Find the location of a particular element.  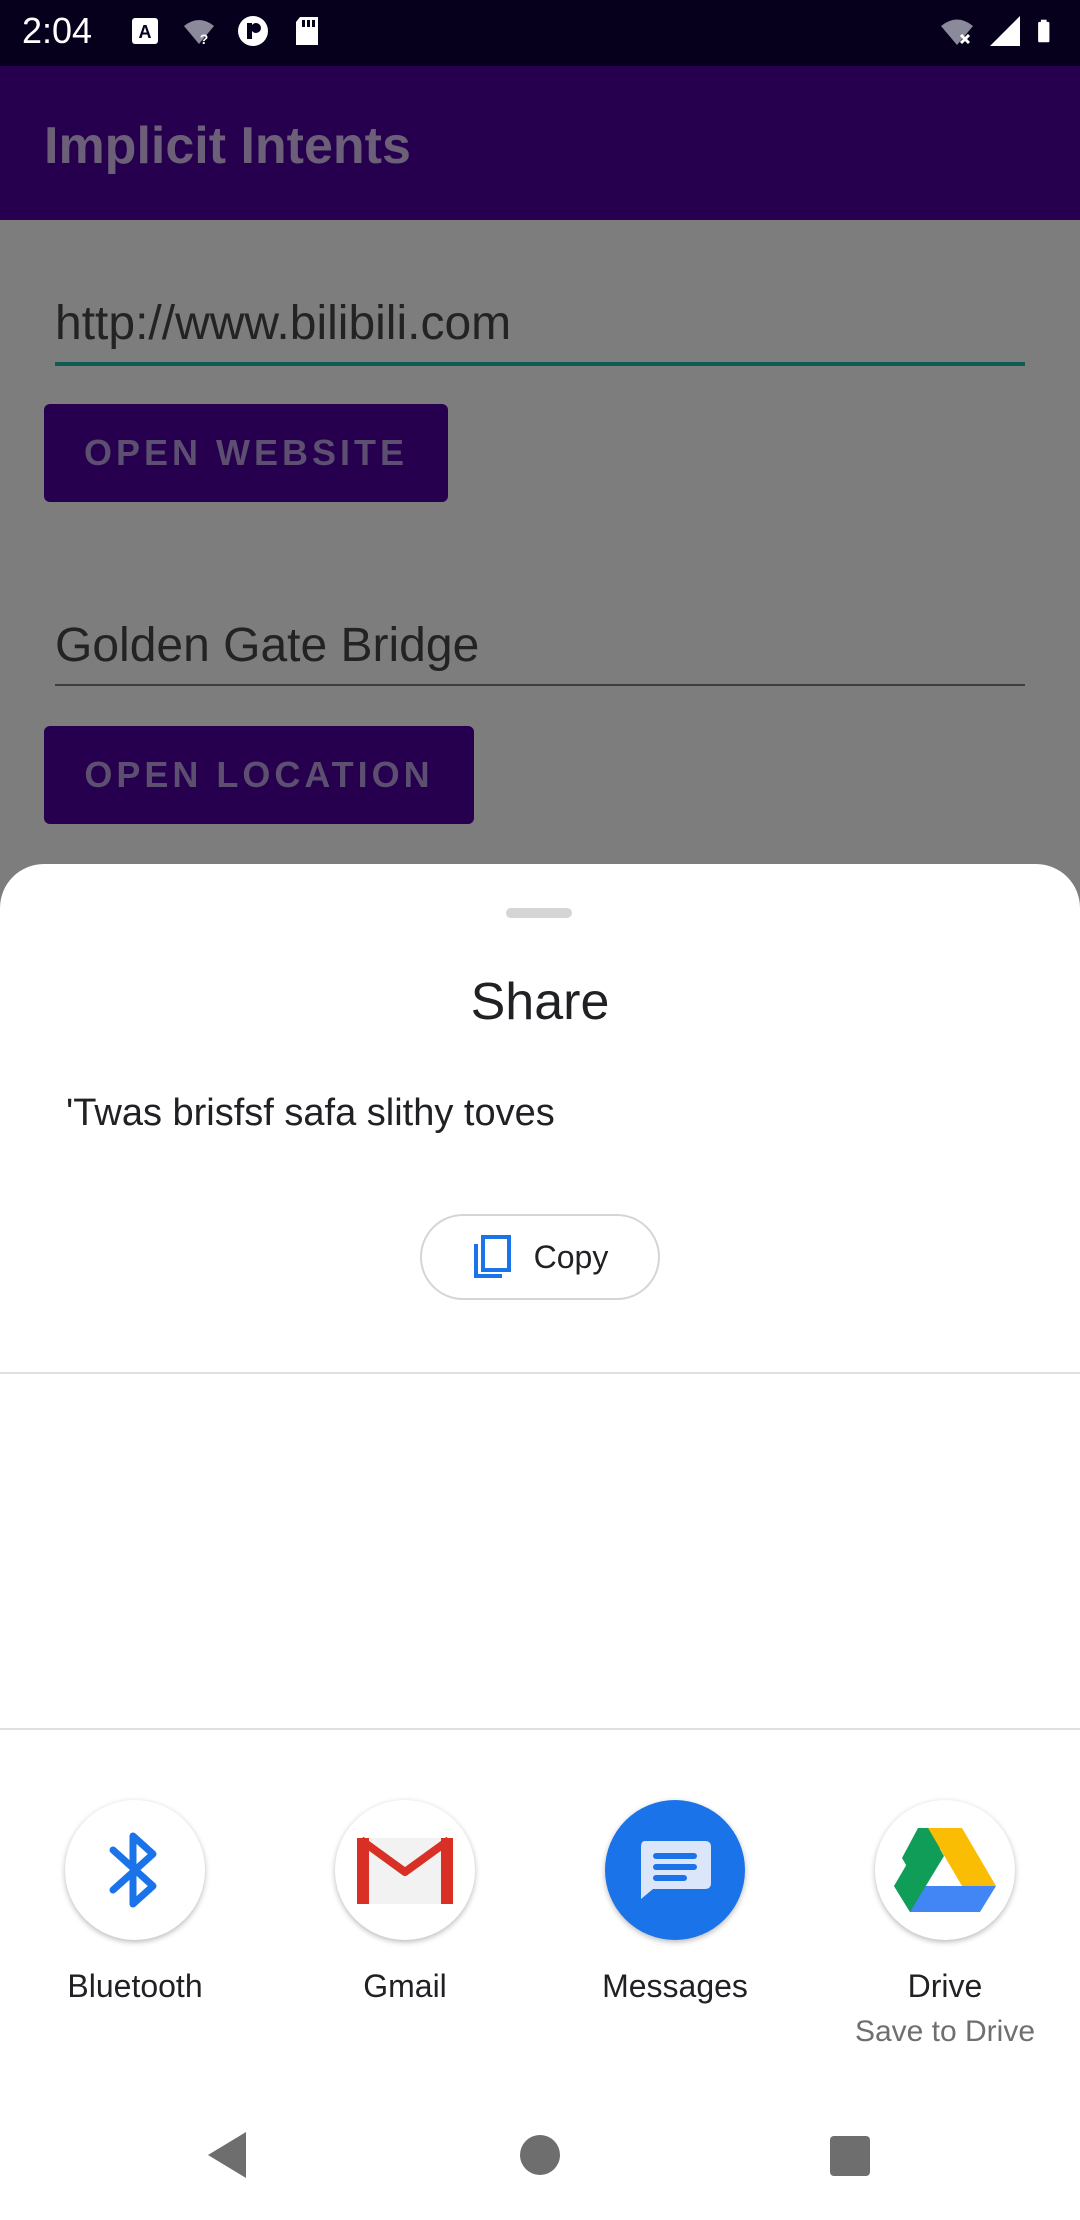

app-title: Implicit Intents is located at coordinates (227, 146).